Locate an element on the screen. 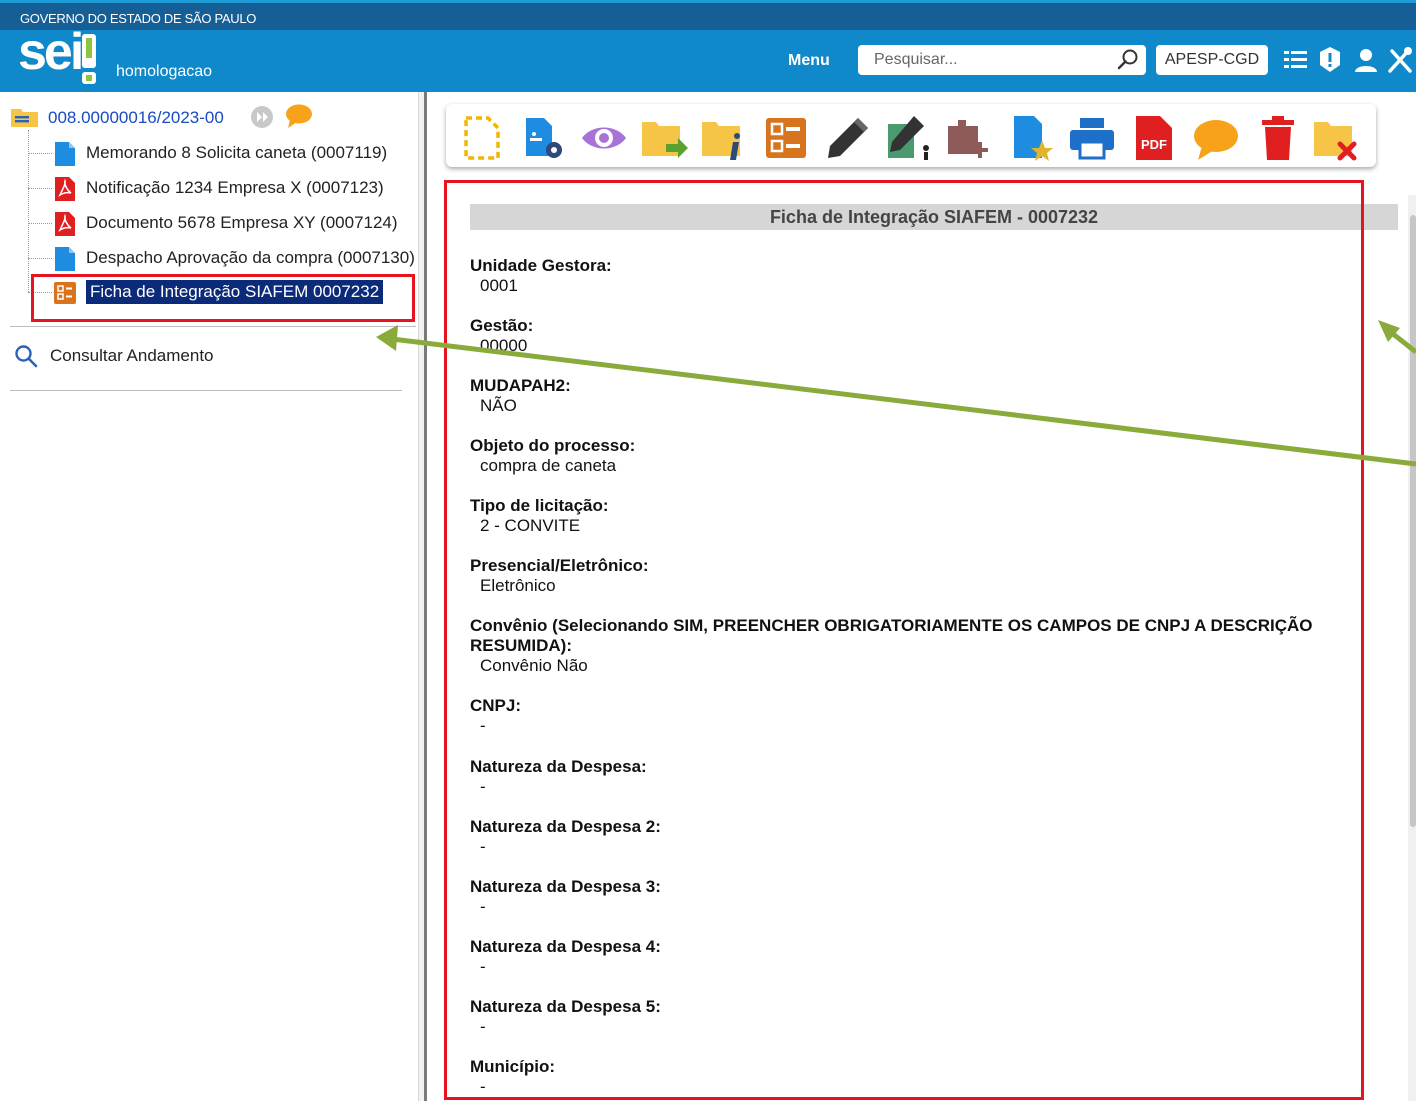  user-icon is located at coordinates (1366, 60).